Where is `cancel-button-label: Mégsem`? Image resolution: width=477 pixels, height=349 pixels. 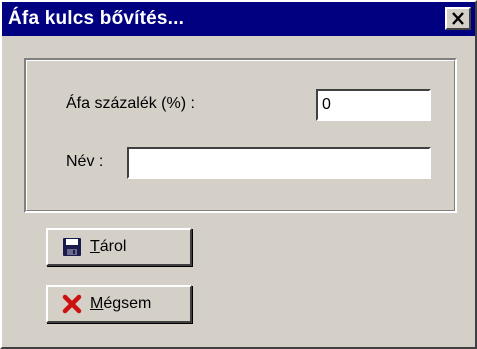
cancel-button-label: Mégsem is located at coordinates (121, 303).